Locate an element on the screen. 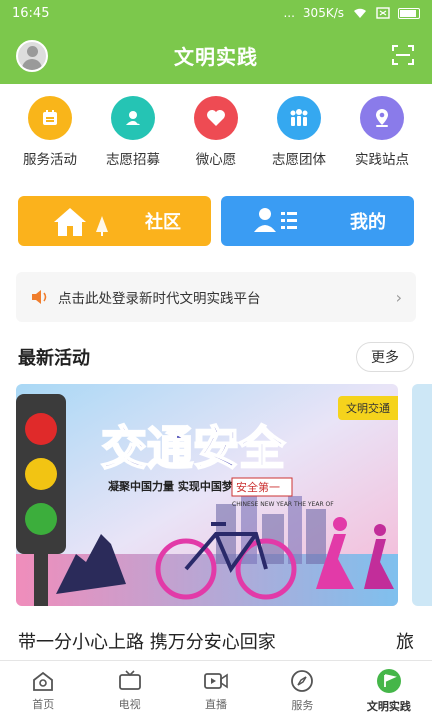 The width and height of the screenshot is (432, 720). poster-headline: 交通安全 is located at coordinates (193, 448).